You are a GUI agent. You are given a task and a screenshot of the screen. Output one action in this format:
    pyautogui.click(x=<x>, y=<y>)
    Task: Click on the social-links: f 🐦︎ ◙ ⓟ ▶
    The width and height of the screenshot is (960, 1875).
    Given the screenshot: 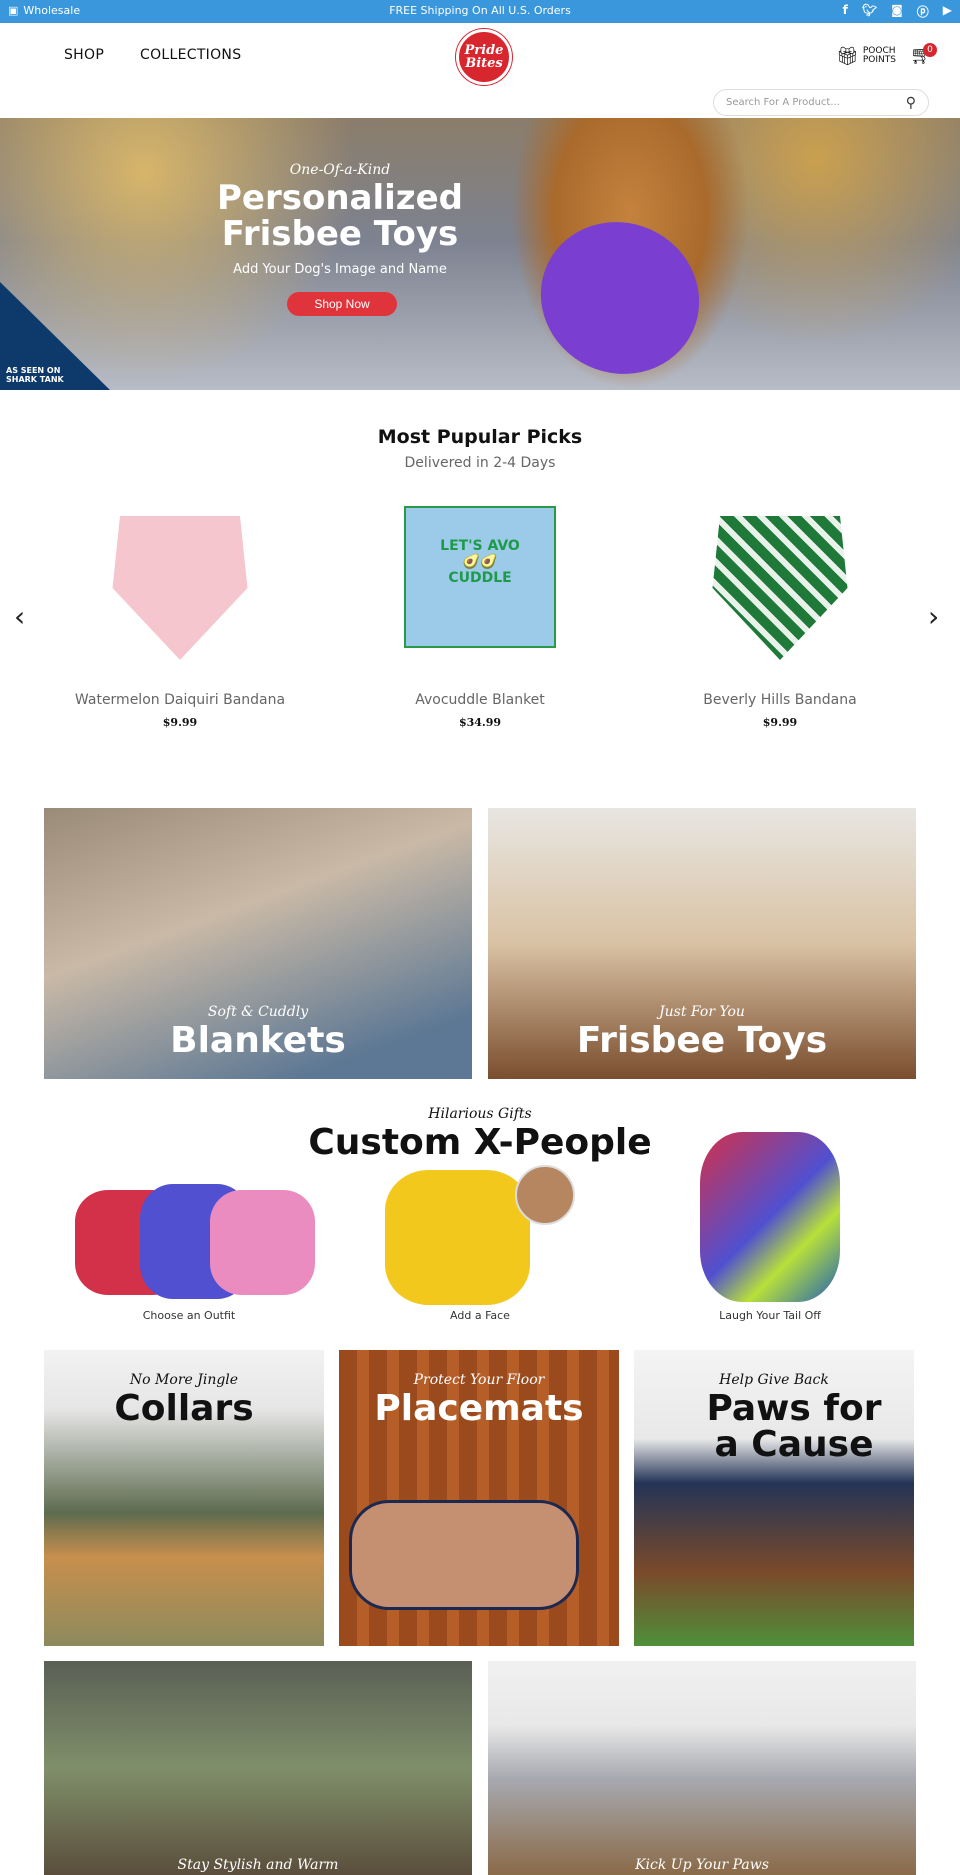 What is the action you would take?
    pyautogui.click(x=897, y=11)
    